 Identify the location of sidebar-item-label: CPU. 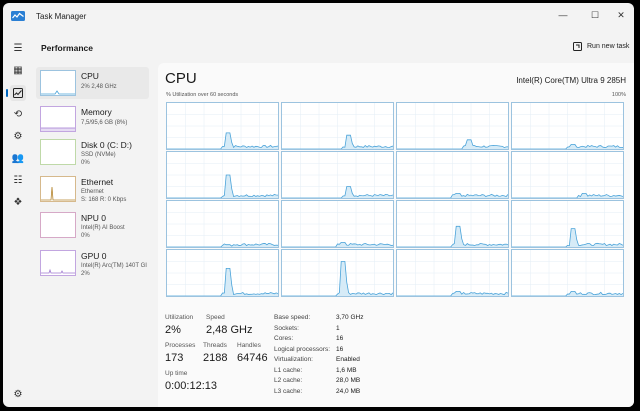
(90, 76).